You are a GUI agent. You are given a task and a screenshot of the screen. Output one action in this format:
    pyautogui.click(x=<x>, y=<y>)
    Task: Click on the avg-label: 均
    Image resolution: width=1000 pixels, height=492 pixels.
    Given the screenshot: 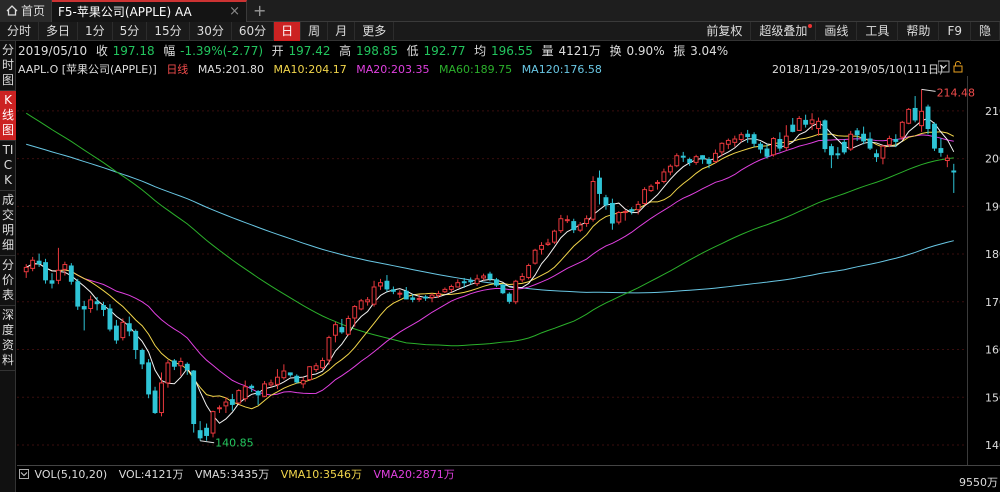 What is the action you would take?
    pyautogui.click(x=480, y=51)
    